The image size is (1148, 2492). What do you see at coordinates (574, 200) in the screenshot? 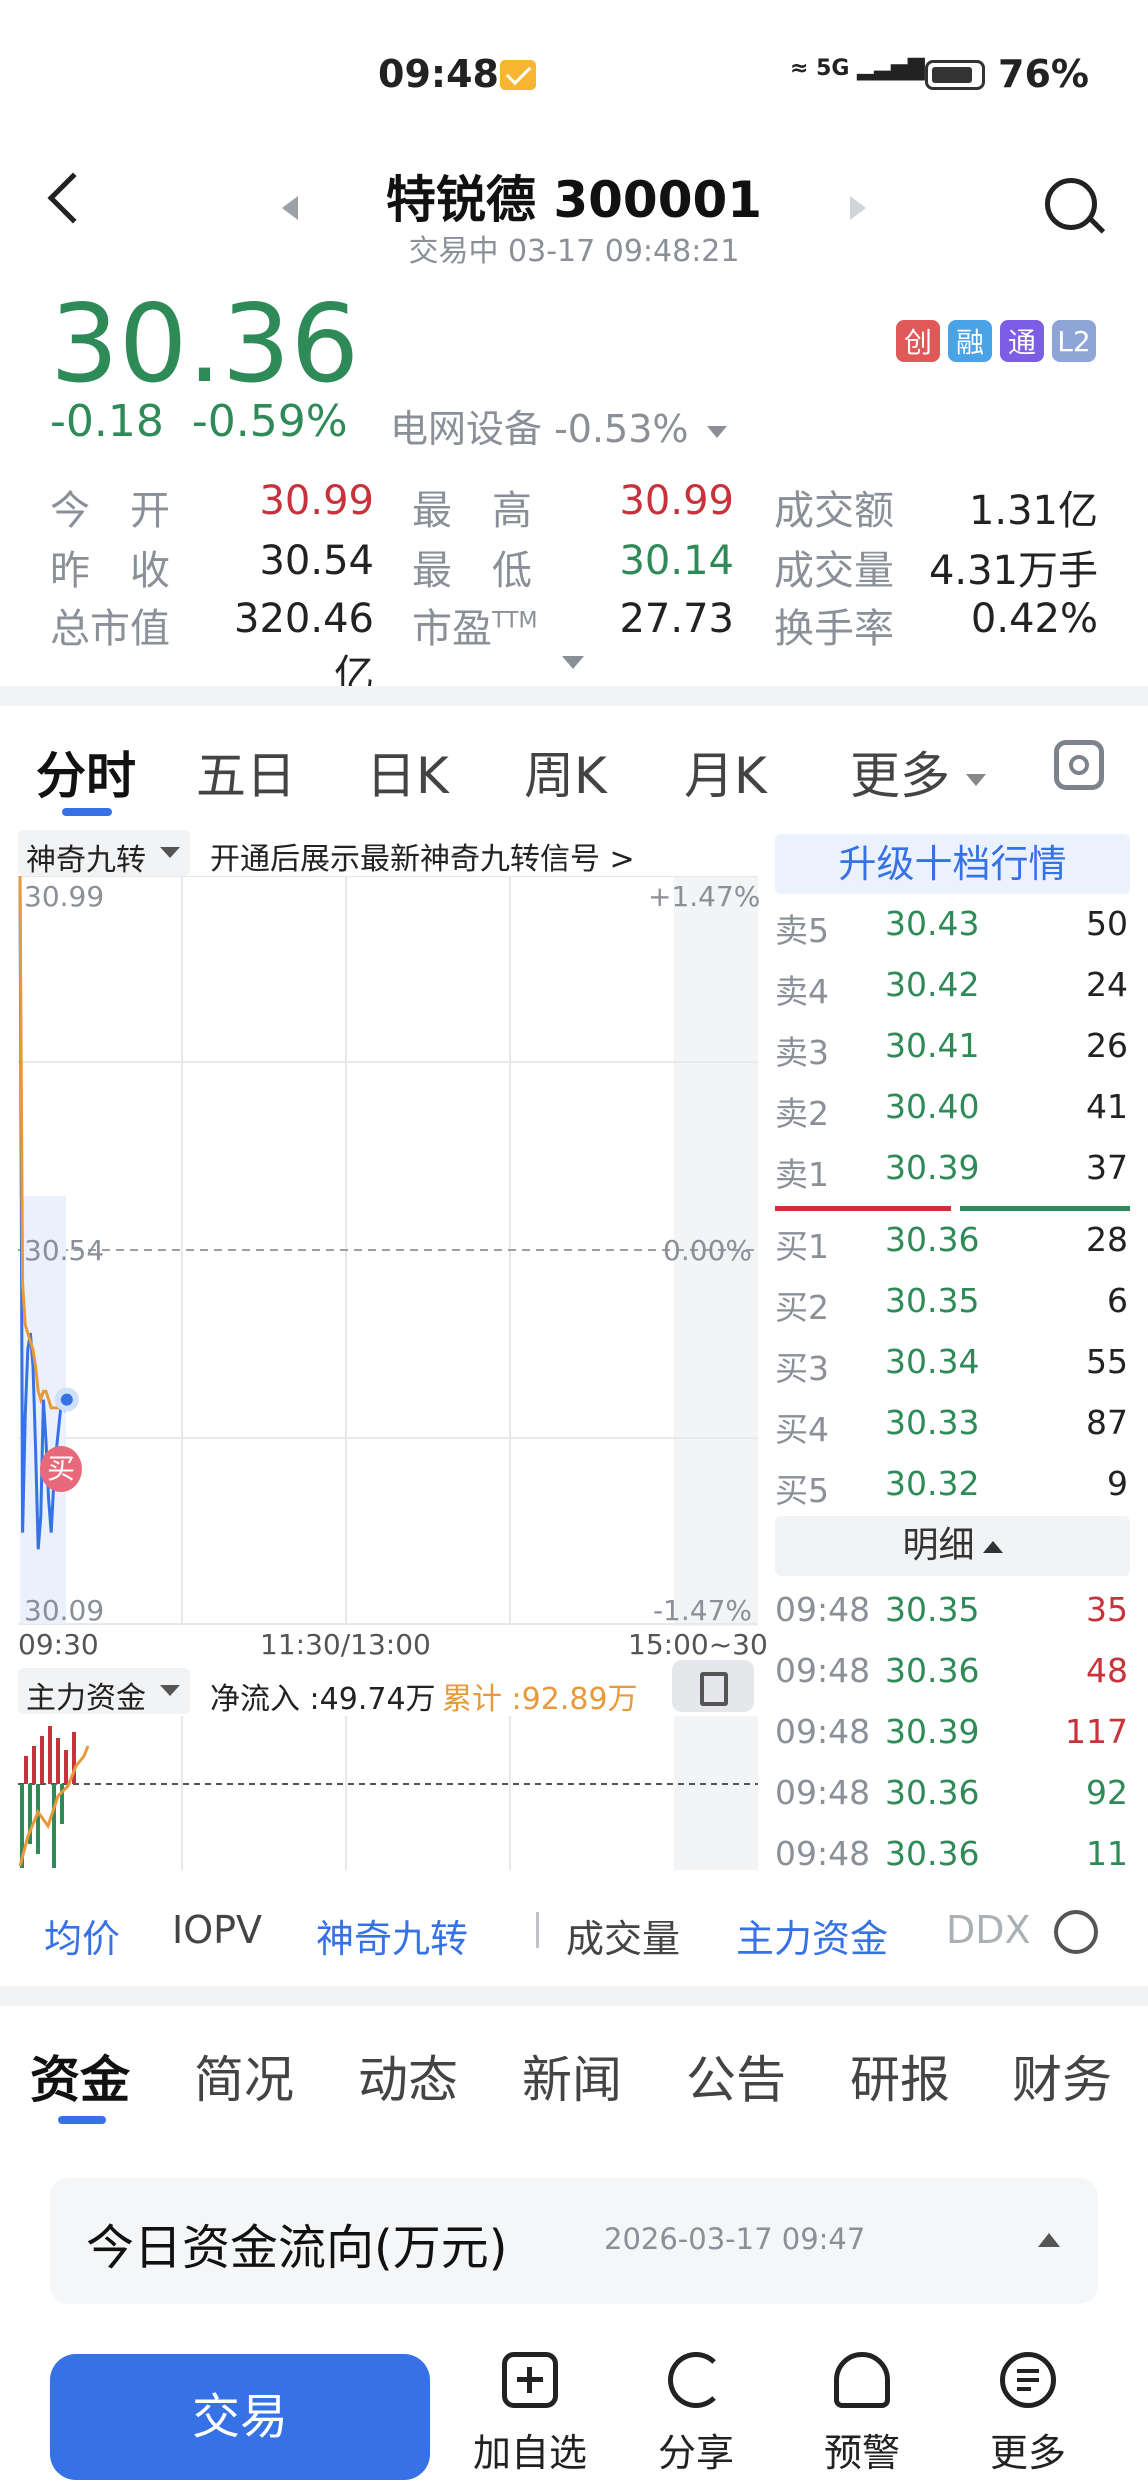
I see `stock-title: 特锐德 300001` at bounding box center [574, 200].